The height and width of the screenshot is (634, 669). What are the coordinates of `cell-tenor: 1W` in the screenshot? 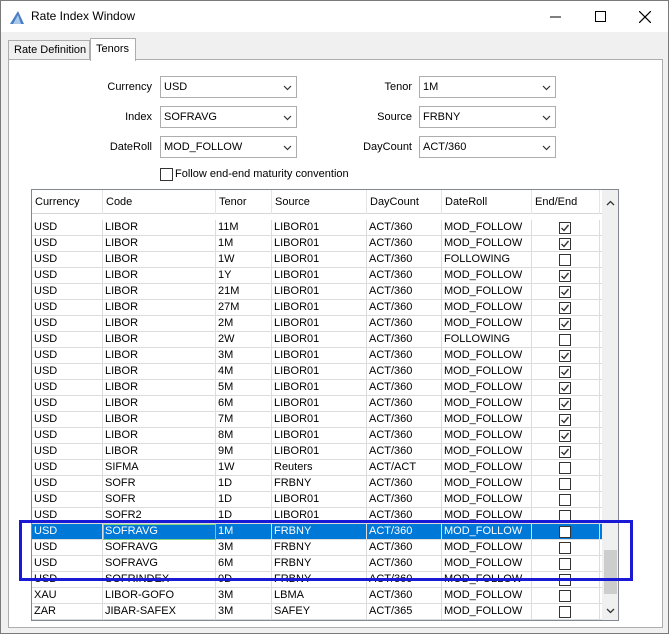 It's located at (244, 260).